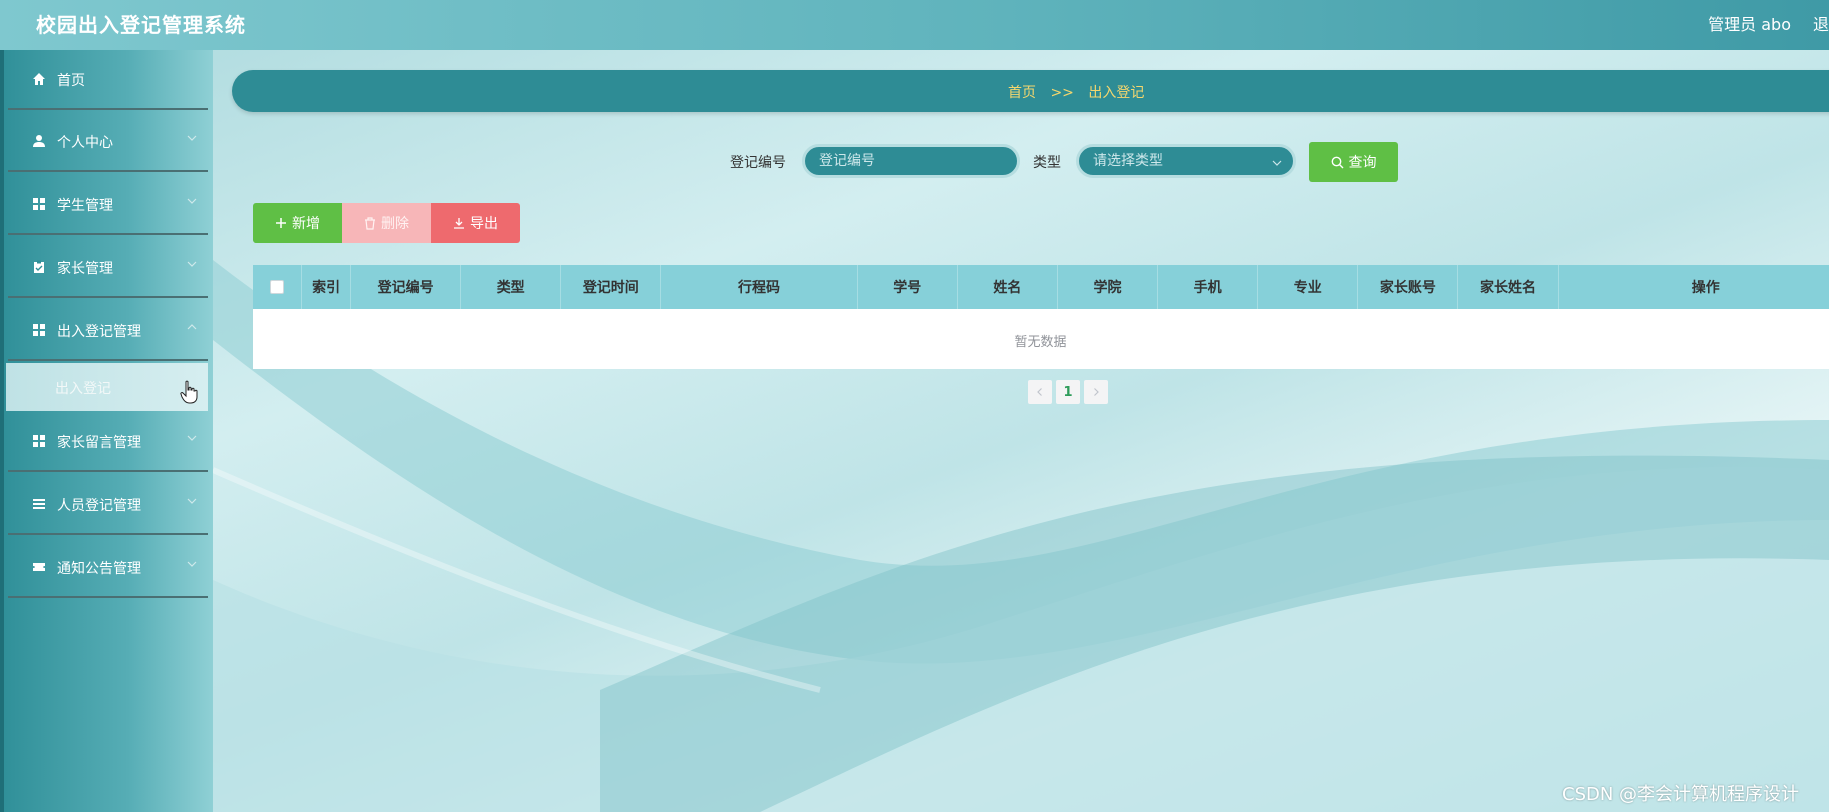 The width and height of the screenshot is (1829, 812). What do you see at coordinates (370, 223) in the screenshot?
I see `trash-icon` at bounding box center [370, 223].